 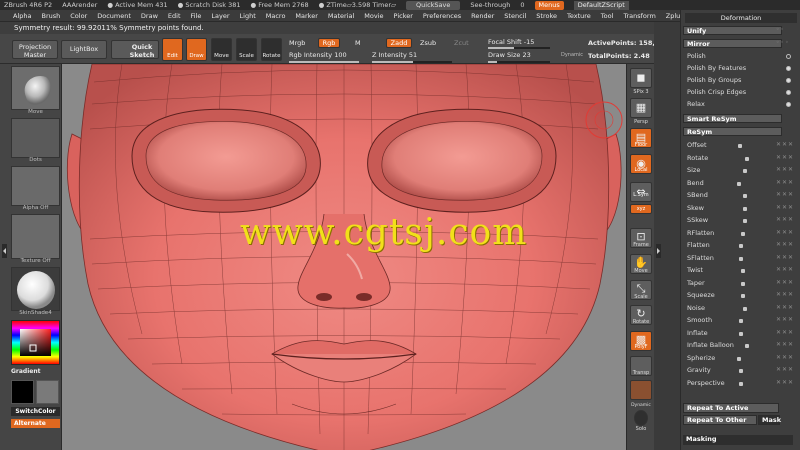 I want to click on menu-item-file: File, so click(x=196, y=16).